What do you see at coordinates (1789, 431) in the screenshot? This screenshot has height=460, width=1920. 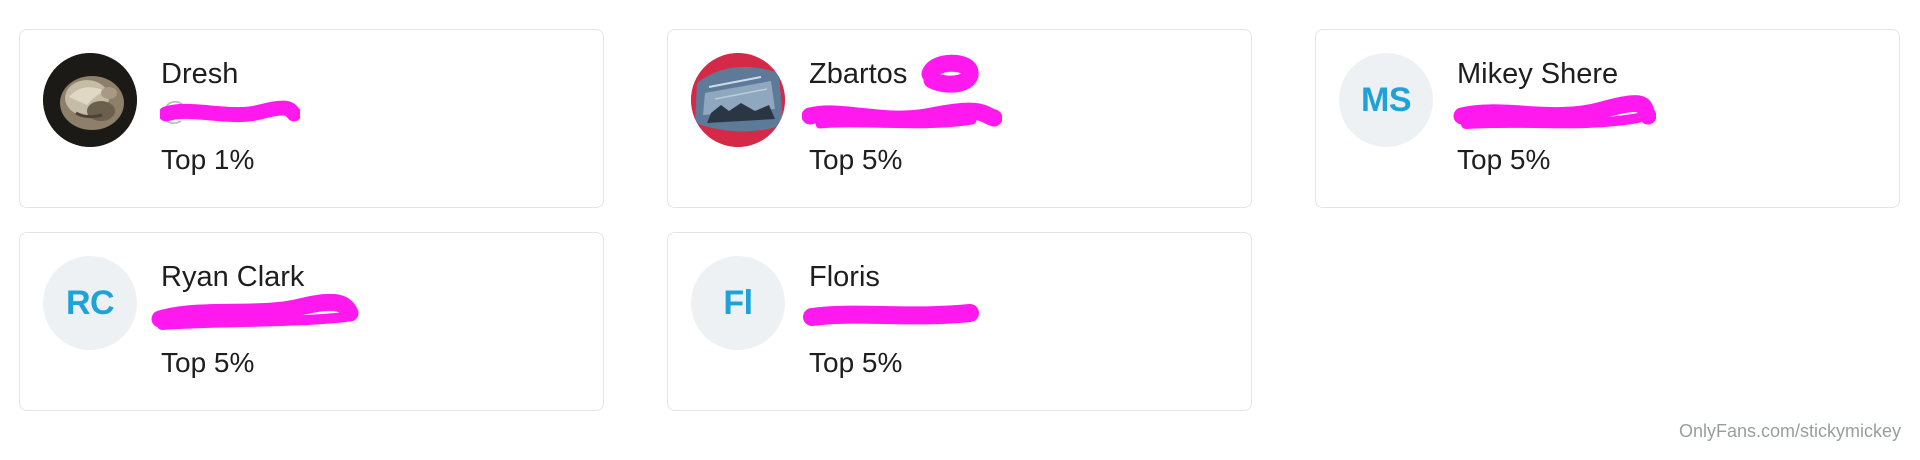 I see `watermark: OnlyFans.com/stickymickey` at bounding box center [1789, 431].